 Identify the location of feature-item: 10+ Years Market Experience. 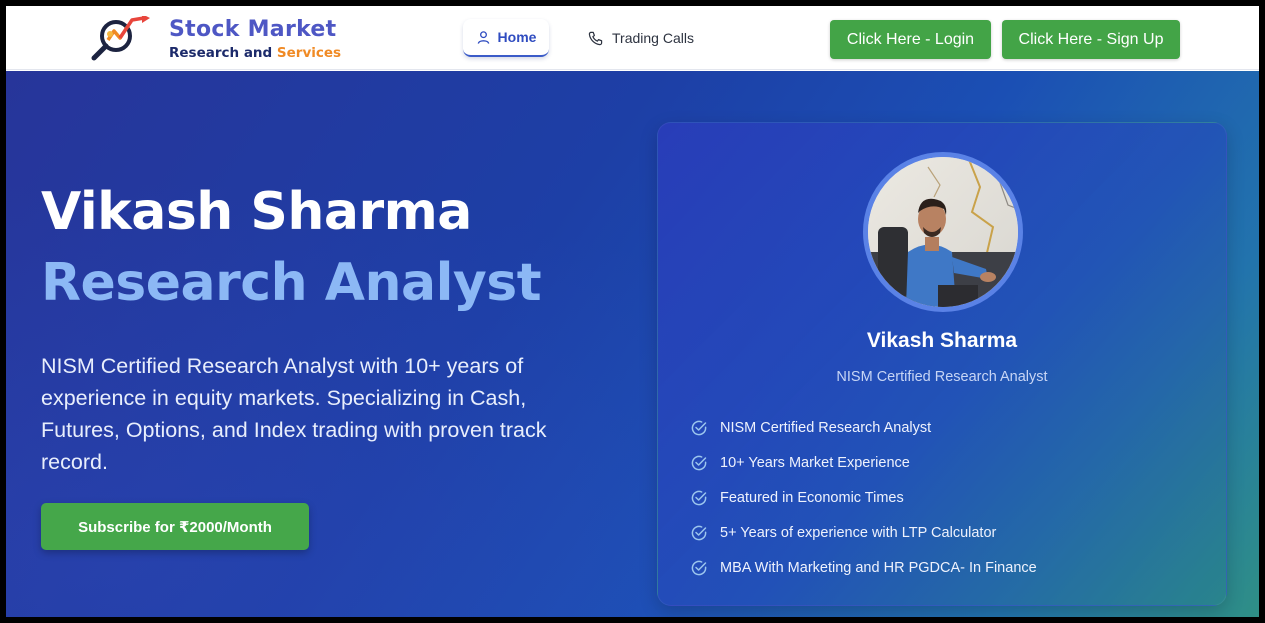
(863, 462).